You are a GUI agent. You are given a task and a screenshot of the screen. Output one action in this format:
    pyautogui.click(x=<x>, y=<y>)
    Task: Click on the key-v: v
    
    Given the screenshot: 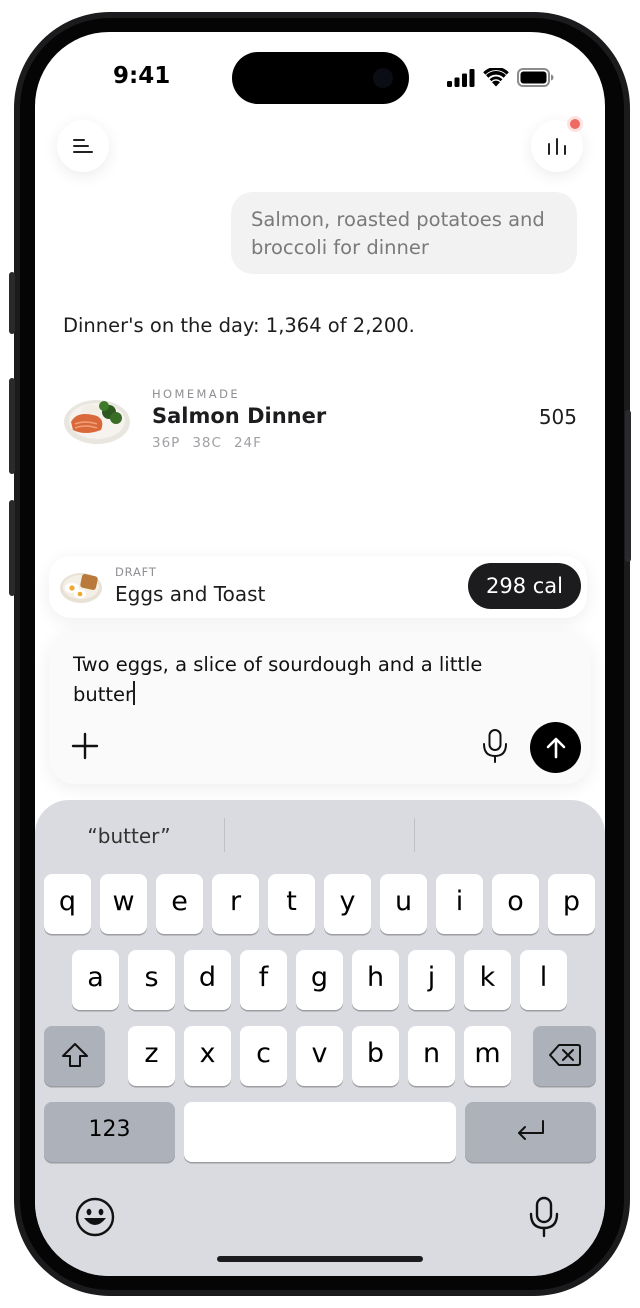 What is the action you would take?
    pyautogui.click(x=319, y=1056)
    